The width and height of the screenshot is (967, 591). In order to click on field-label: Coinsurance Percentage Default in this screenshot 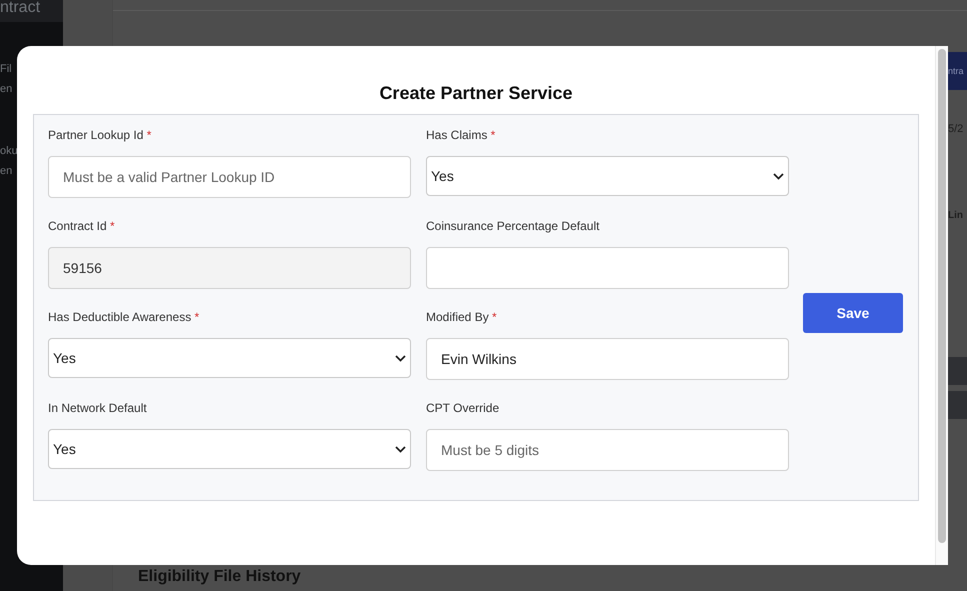, I will do `click(513, 226)`.